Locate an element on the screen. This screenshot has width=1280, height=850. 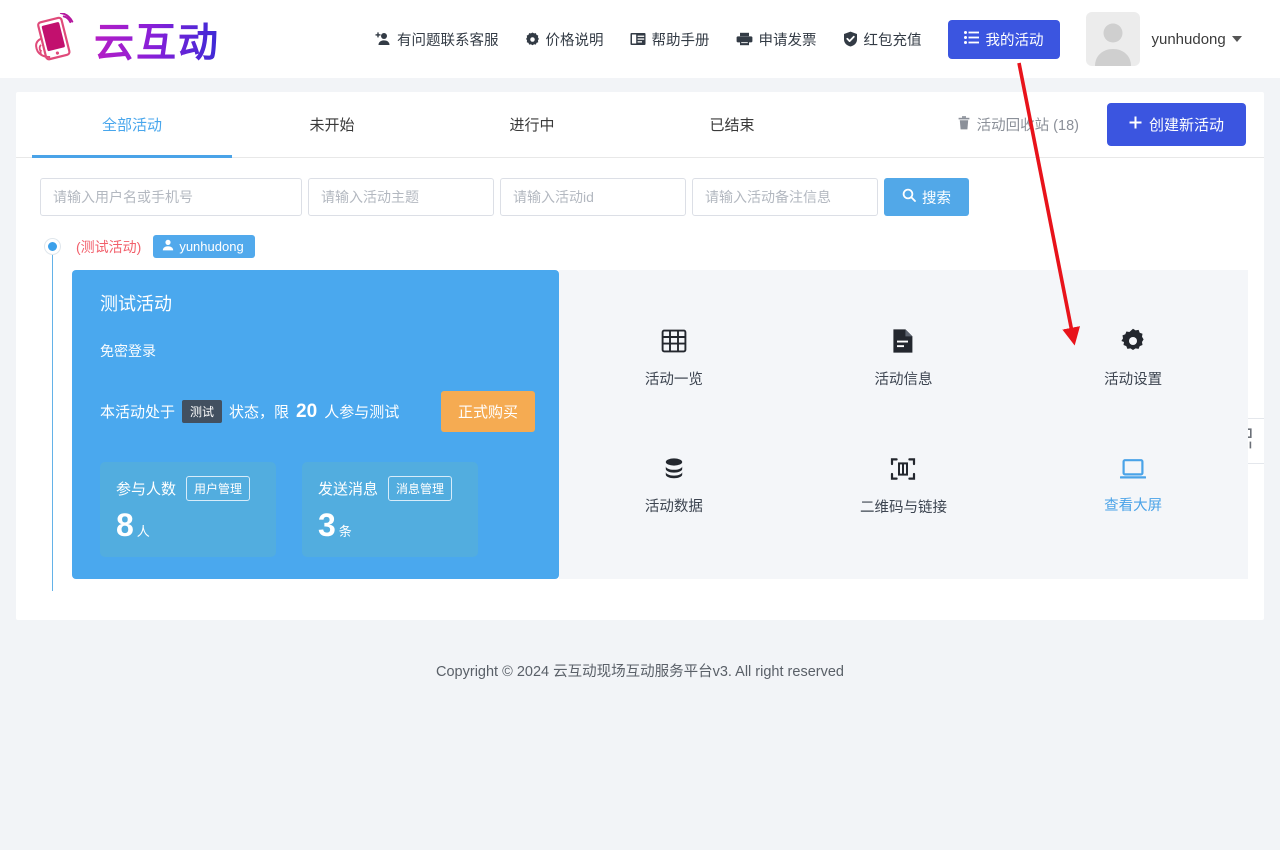
nav-label: 价格说明 is located at coordinates (574, 40).